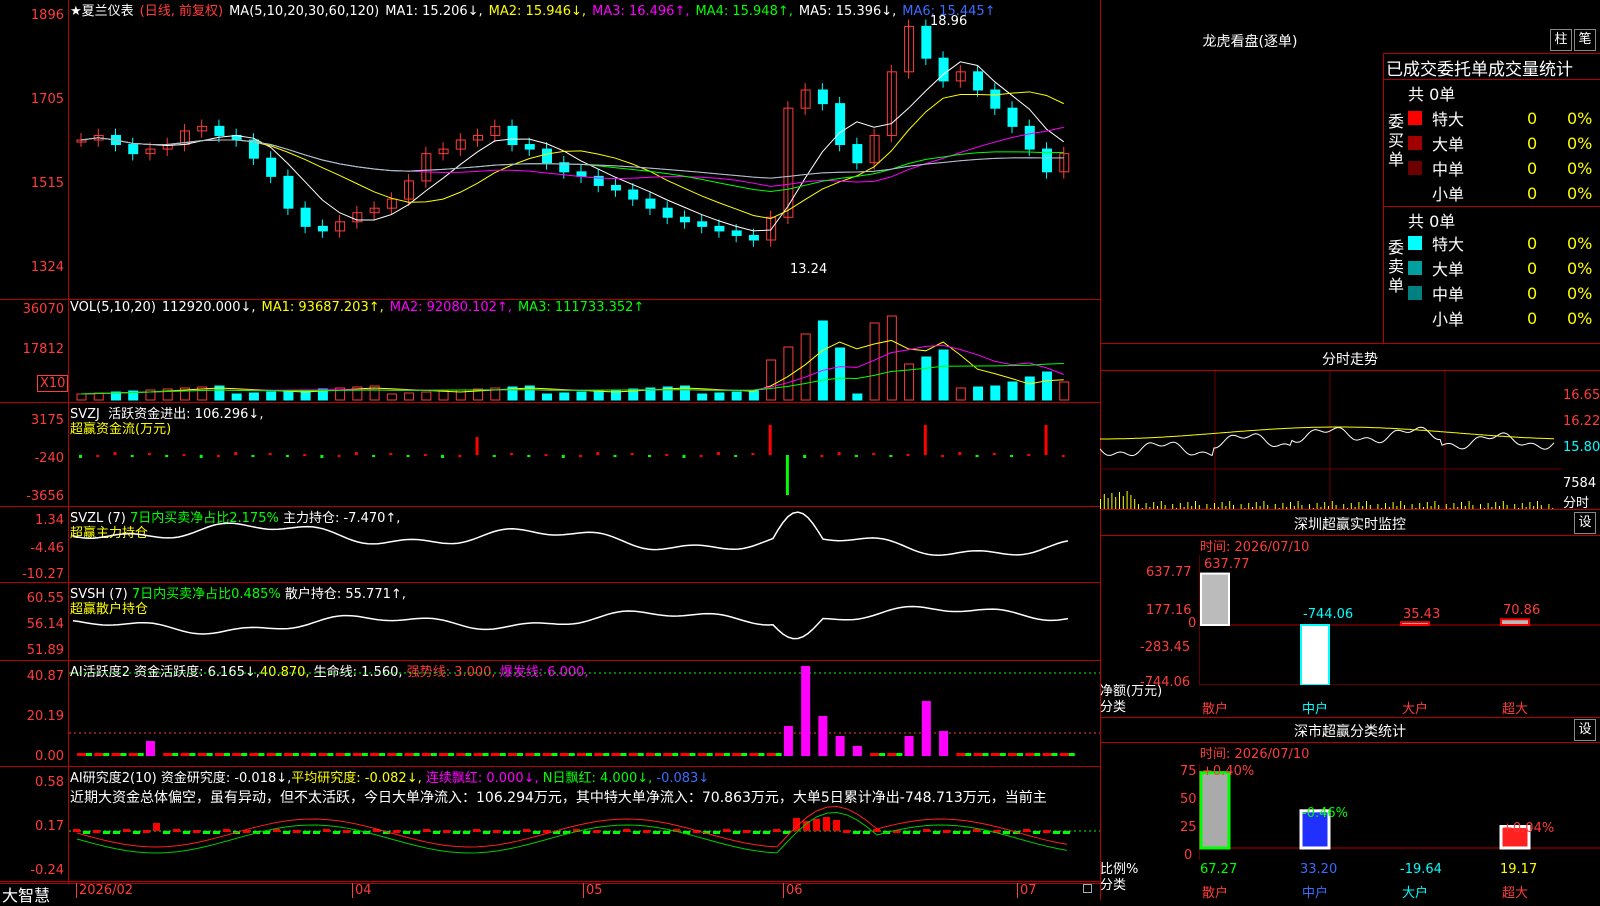  Describe the element at coordinates (53, 383) in the screenshot. I see `vol-unit-badge: X10` at that location.